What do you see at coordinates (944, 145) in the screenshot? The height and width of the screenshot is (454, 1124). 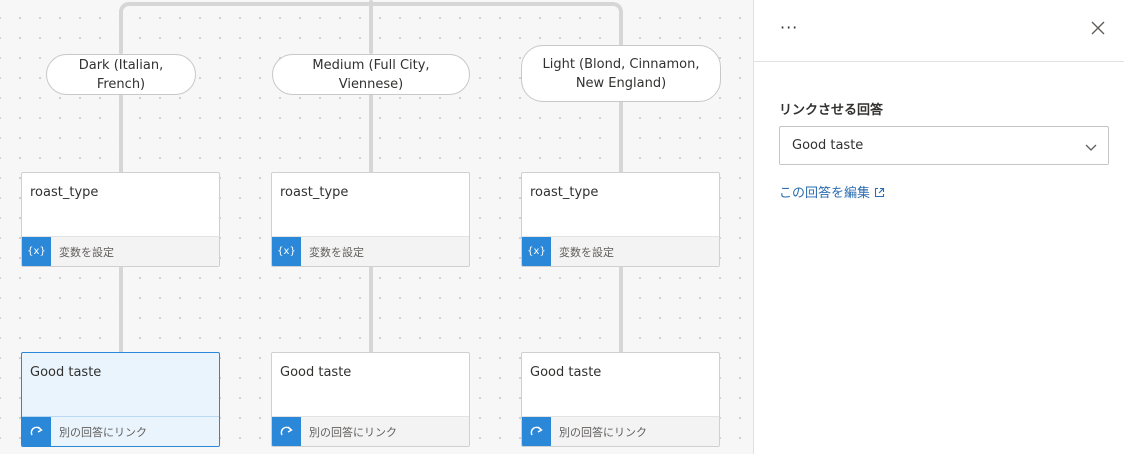 I see `linked-answer-dropdown: Good taste` at bounding box center [944, 145].